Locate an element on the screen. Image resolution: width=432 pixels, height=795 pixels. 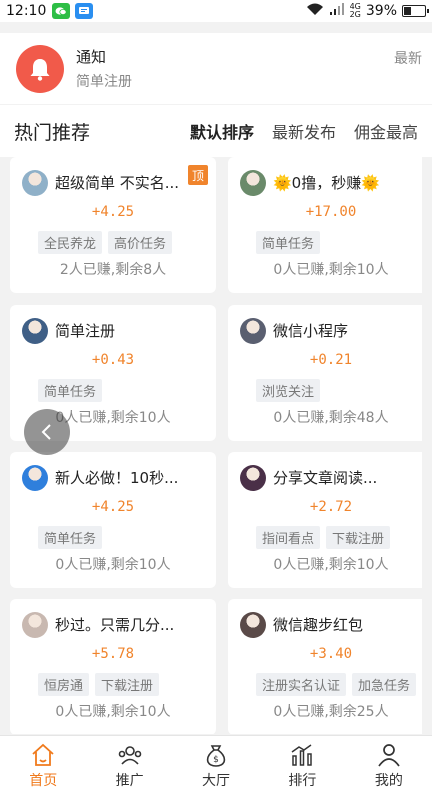
back-button is located at coordinates (47, 432).